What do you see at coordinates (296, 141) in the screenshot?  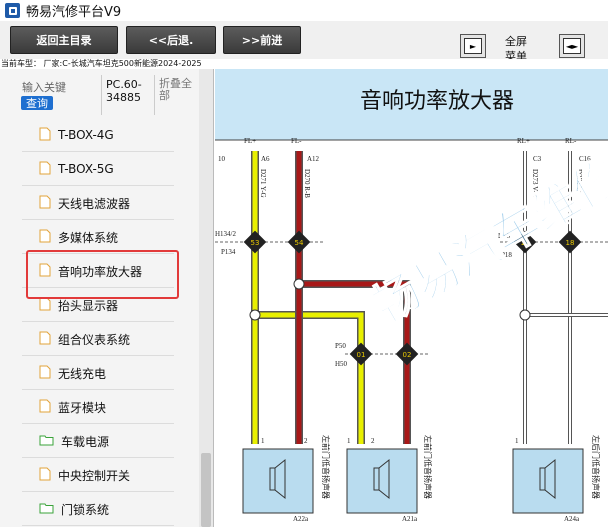 I see `fl-minus-label: FL-` at bounding box center [296, 141].